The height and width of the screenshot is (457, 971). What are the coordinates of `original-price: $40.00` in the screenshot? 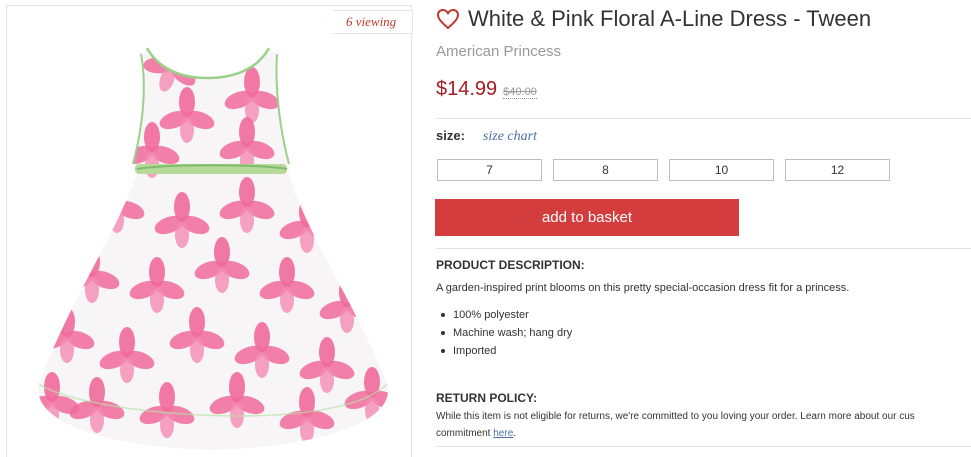 It's located at (520, 92).